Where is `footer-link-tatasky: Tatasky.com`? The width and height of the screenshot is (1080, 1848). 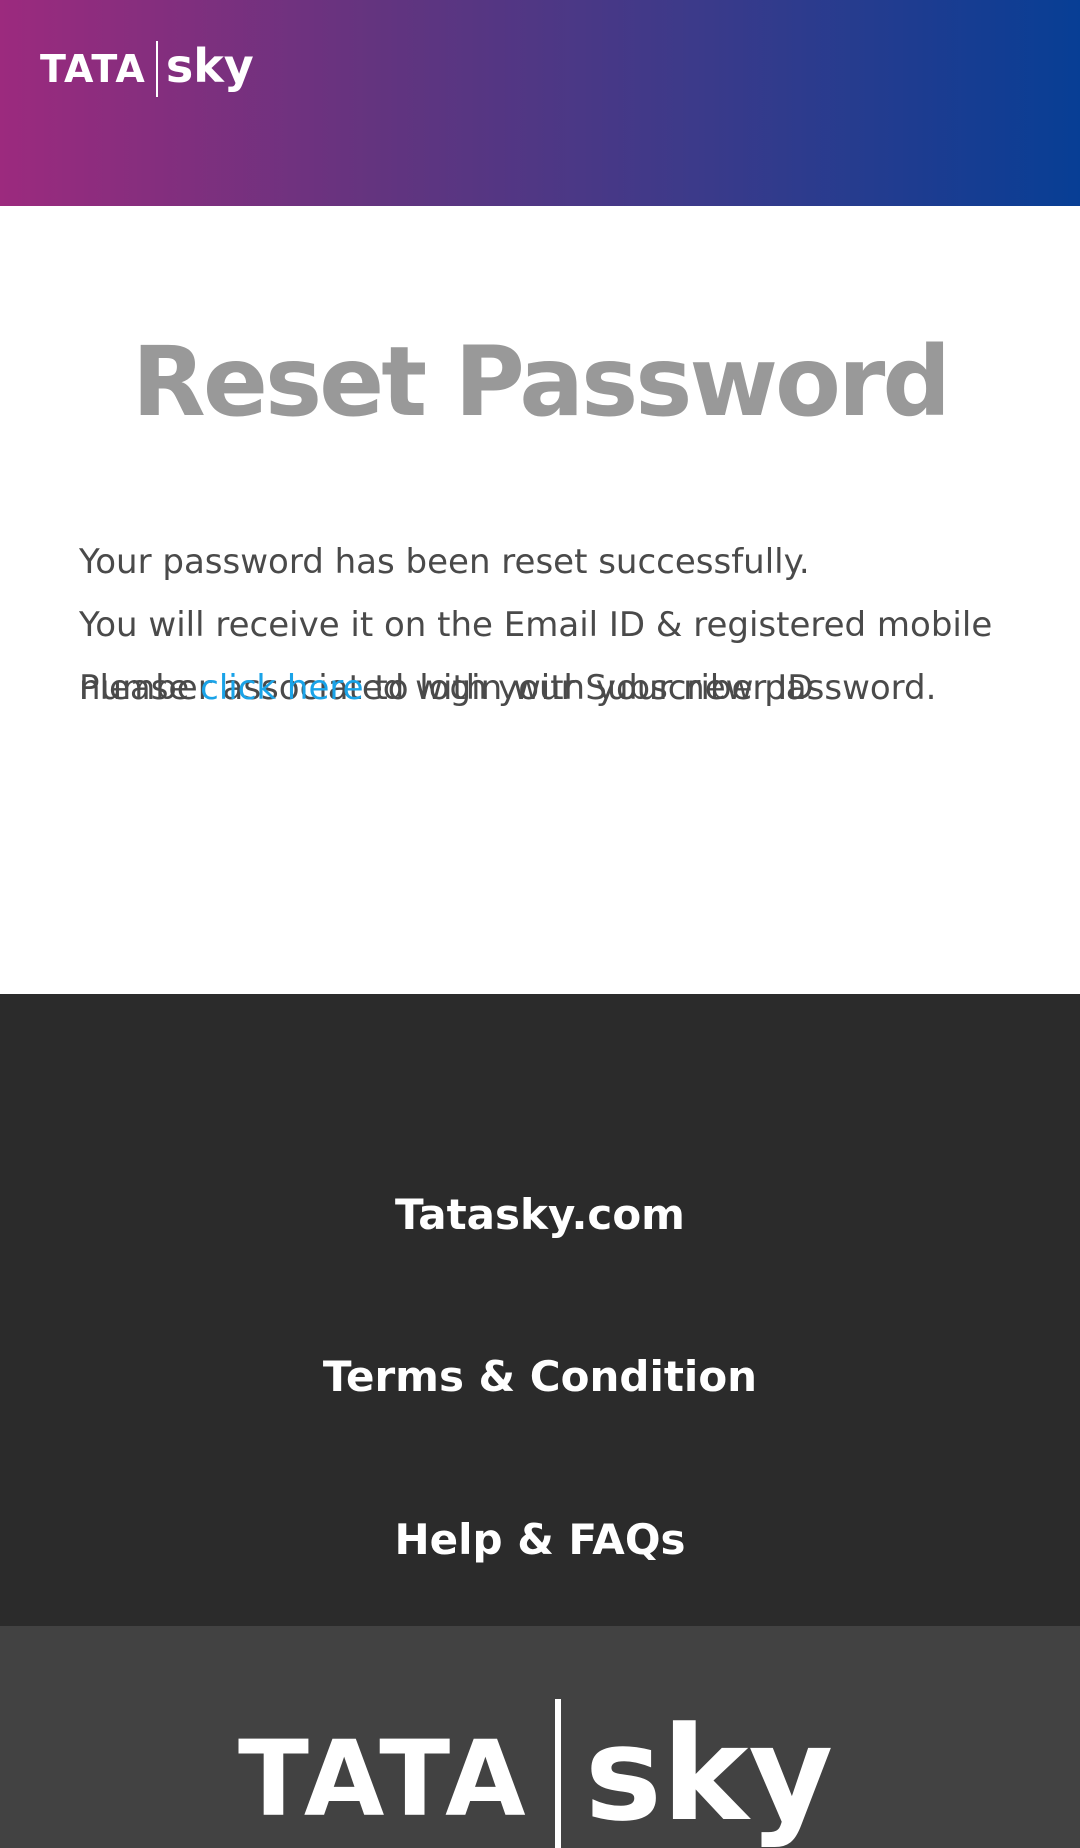
footer-link-tatasky: Tatasky.com is located at coordinates (540, 1214).